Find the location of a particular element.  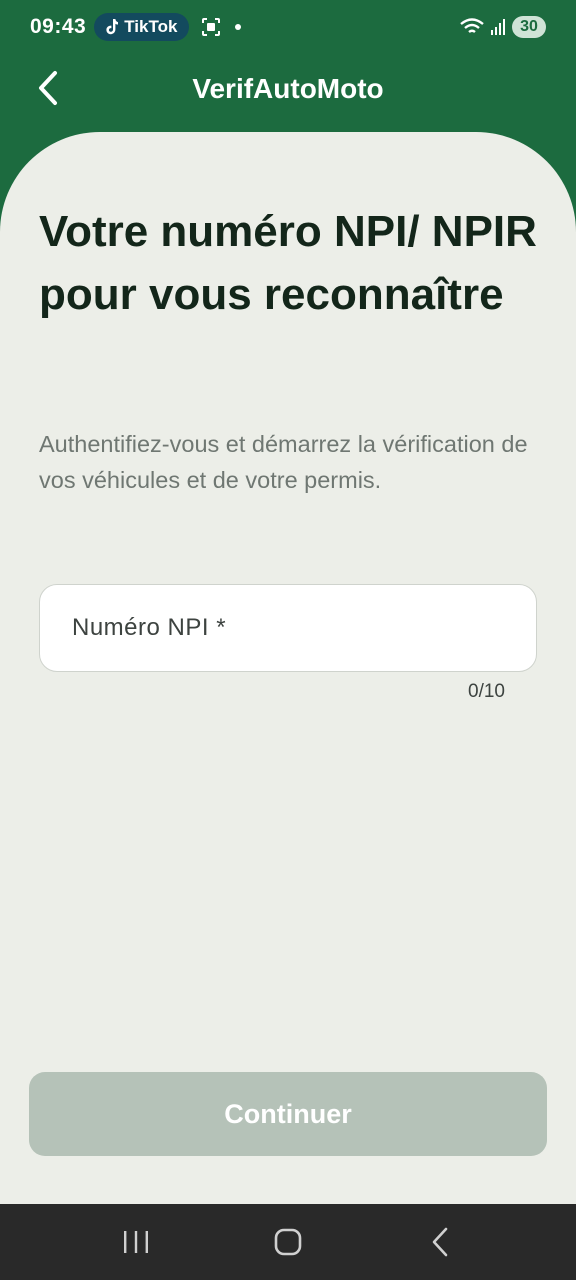

screenshot-icon is located at coordinates (211, 27).